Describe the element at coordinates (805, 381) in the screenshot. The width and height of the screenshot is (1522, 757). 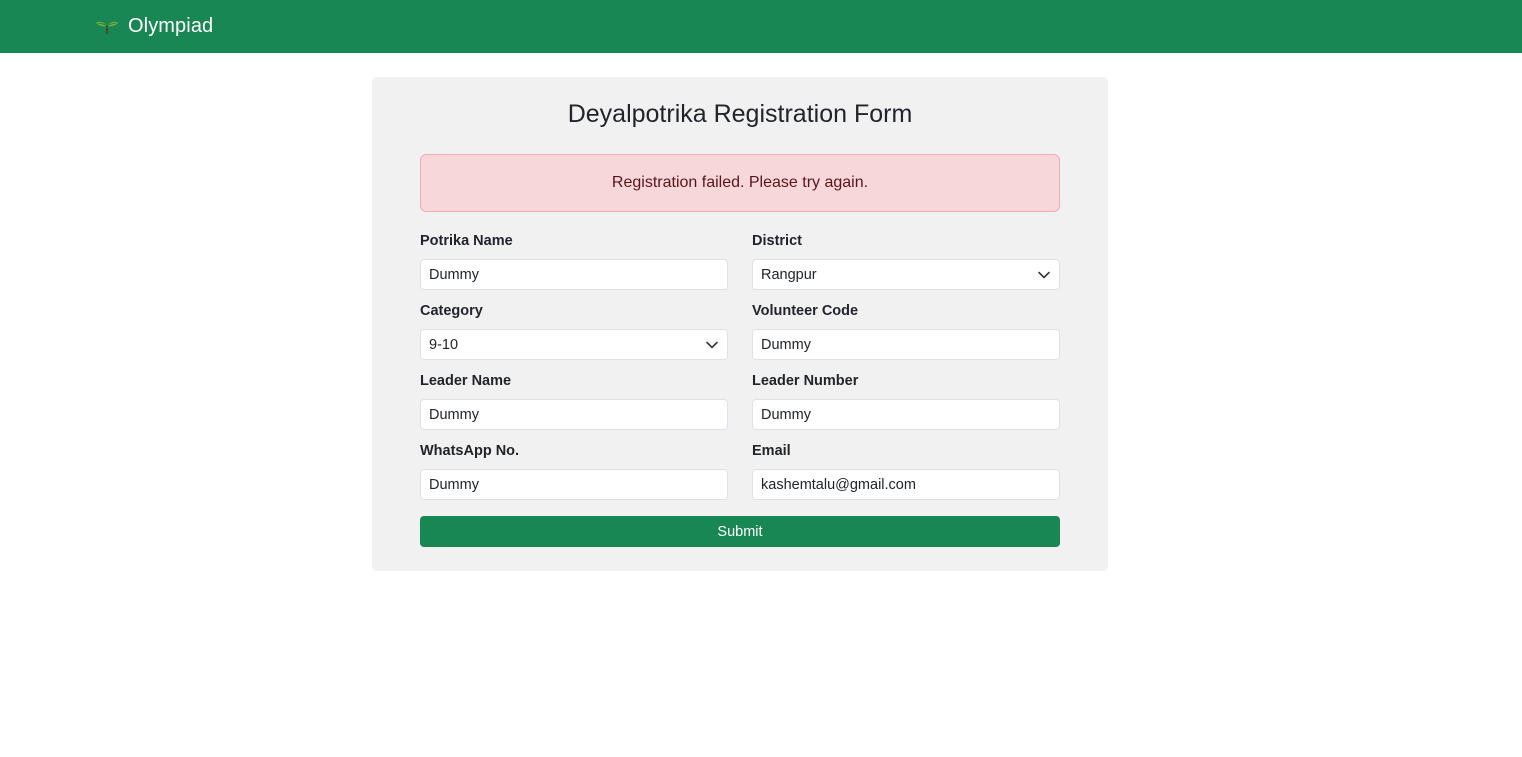
I see `leader-number-label: Leader Number` at that location.